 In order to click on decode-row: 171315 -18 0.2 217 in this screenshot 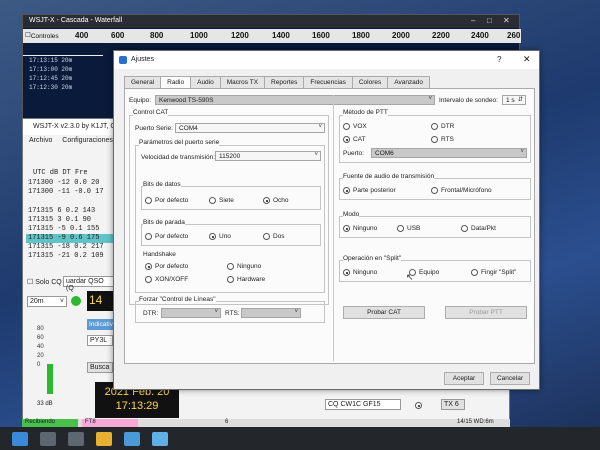, I will do `click(71, 247)`.